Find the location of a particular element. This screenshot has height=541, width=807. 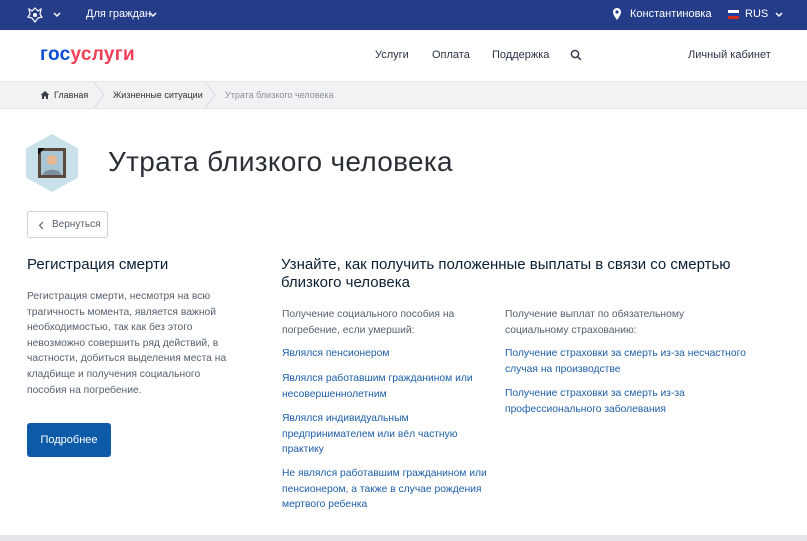

city-selector: Константиновка is located at coordinates (671, 14).